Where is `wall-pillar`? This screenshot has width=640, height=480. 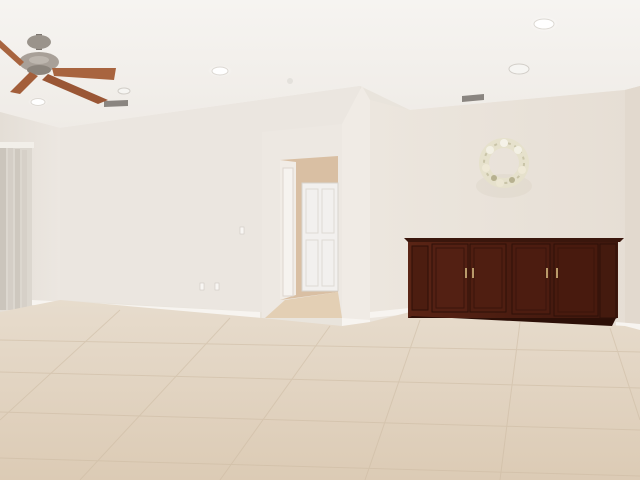 wall-pillar is located at coordinates (356, 206).